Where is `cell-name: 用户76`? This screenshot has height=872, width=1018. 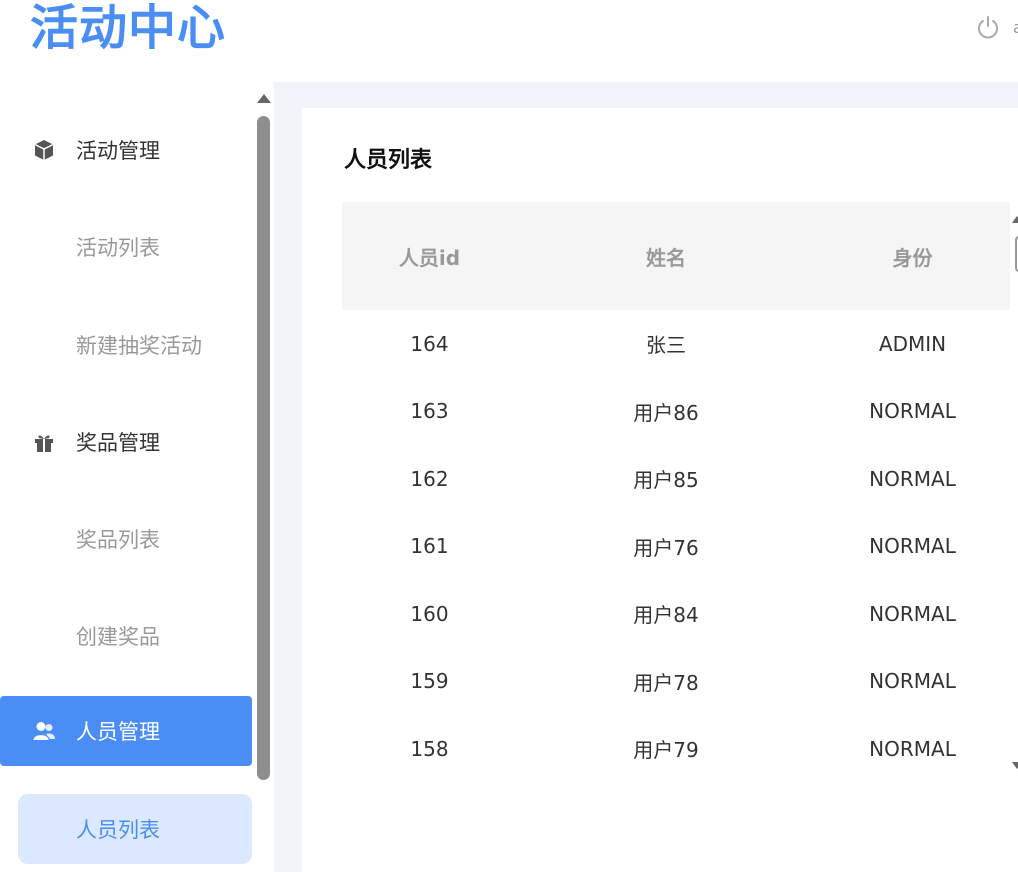
cell-name: 用户76 is located at coordinates (666, 547).